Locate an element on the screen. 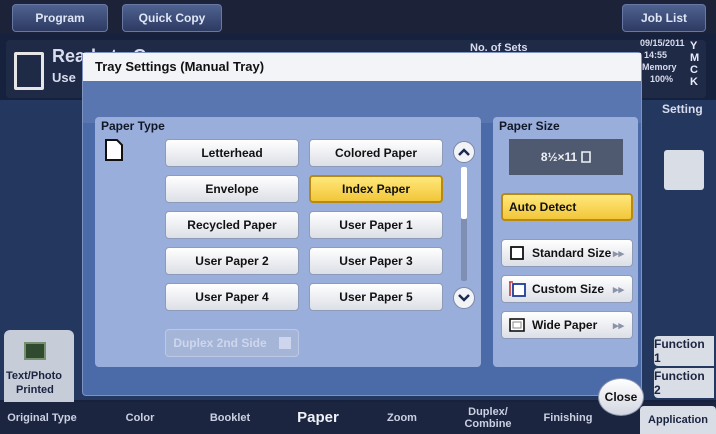  chevron-up-icon is located at coordinates (464, 152).